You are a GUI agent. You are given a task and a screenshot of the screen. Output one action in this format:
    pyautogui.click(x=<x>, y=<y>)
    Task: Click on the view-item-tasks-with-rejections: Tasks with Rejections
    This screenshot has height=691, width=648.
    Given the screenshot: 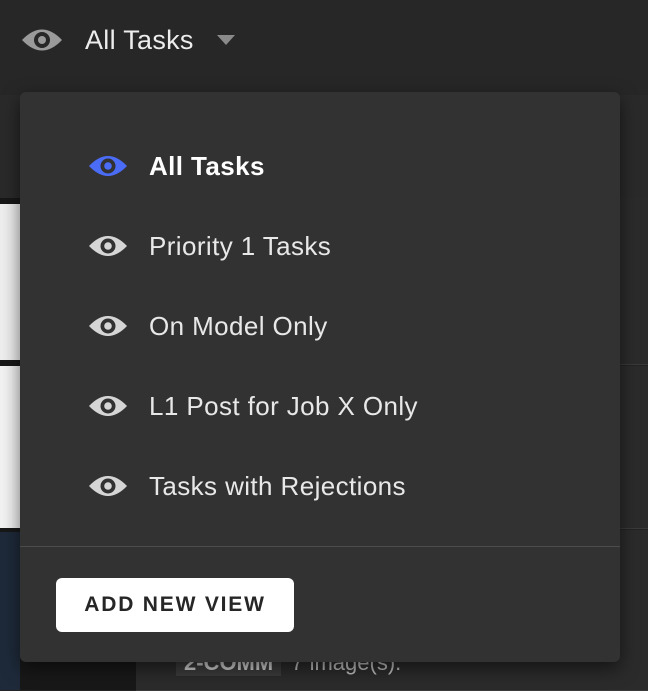 What is the action you would take?
    pyautogui.click(x=320, y=486)
    